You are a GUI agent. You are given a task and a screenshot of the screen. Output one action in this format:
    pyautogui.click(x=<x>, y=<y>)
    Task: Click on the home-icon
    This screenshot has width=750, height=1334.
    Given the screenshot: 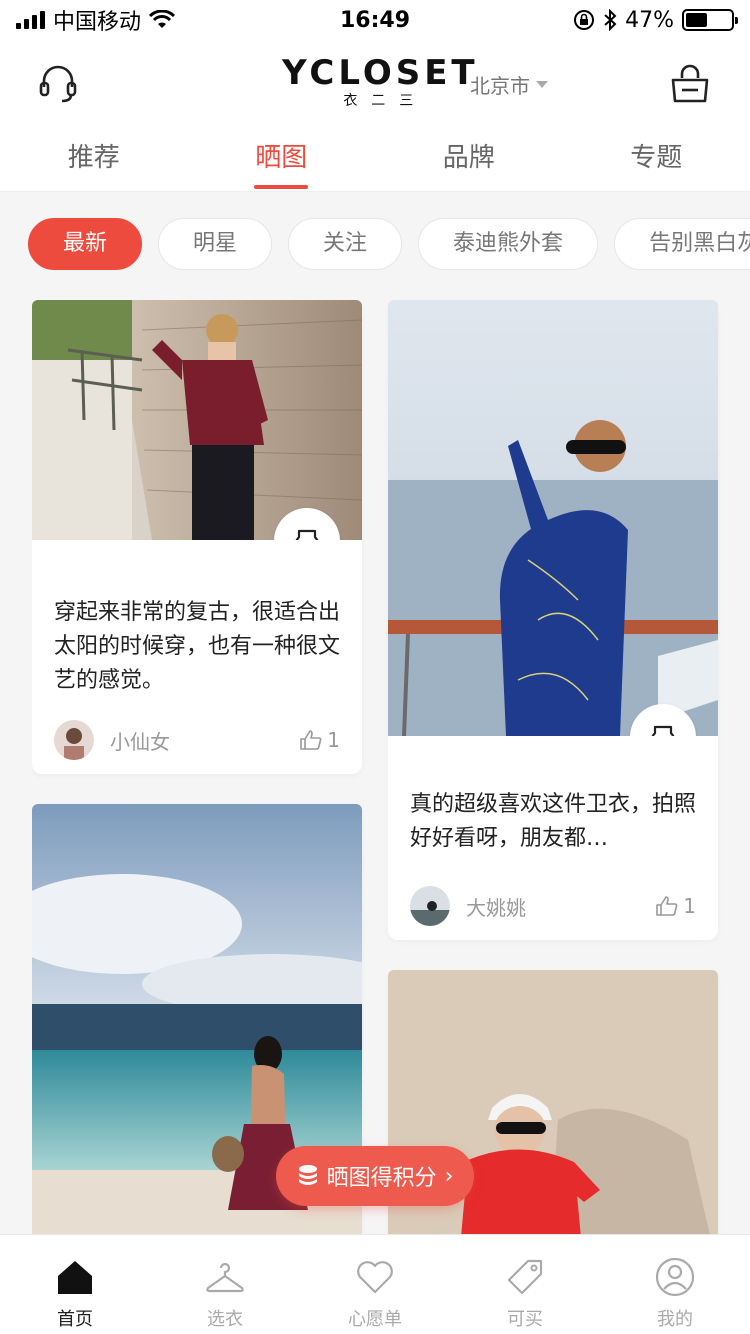 What is the action you would take?
    pyautogui.click(x=75, y=1277)
    